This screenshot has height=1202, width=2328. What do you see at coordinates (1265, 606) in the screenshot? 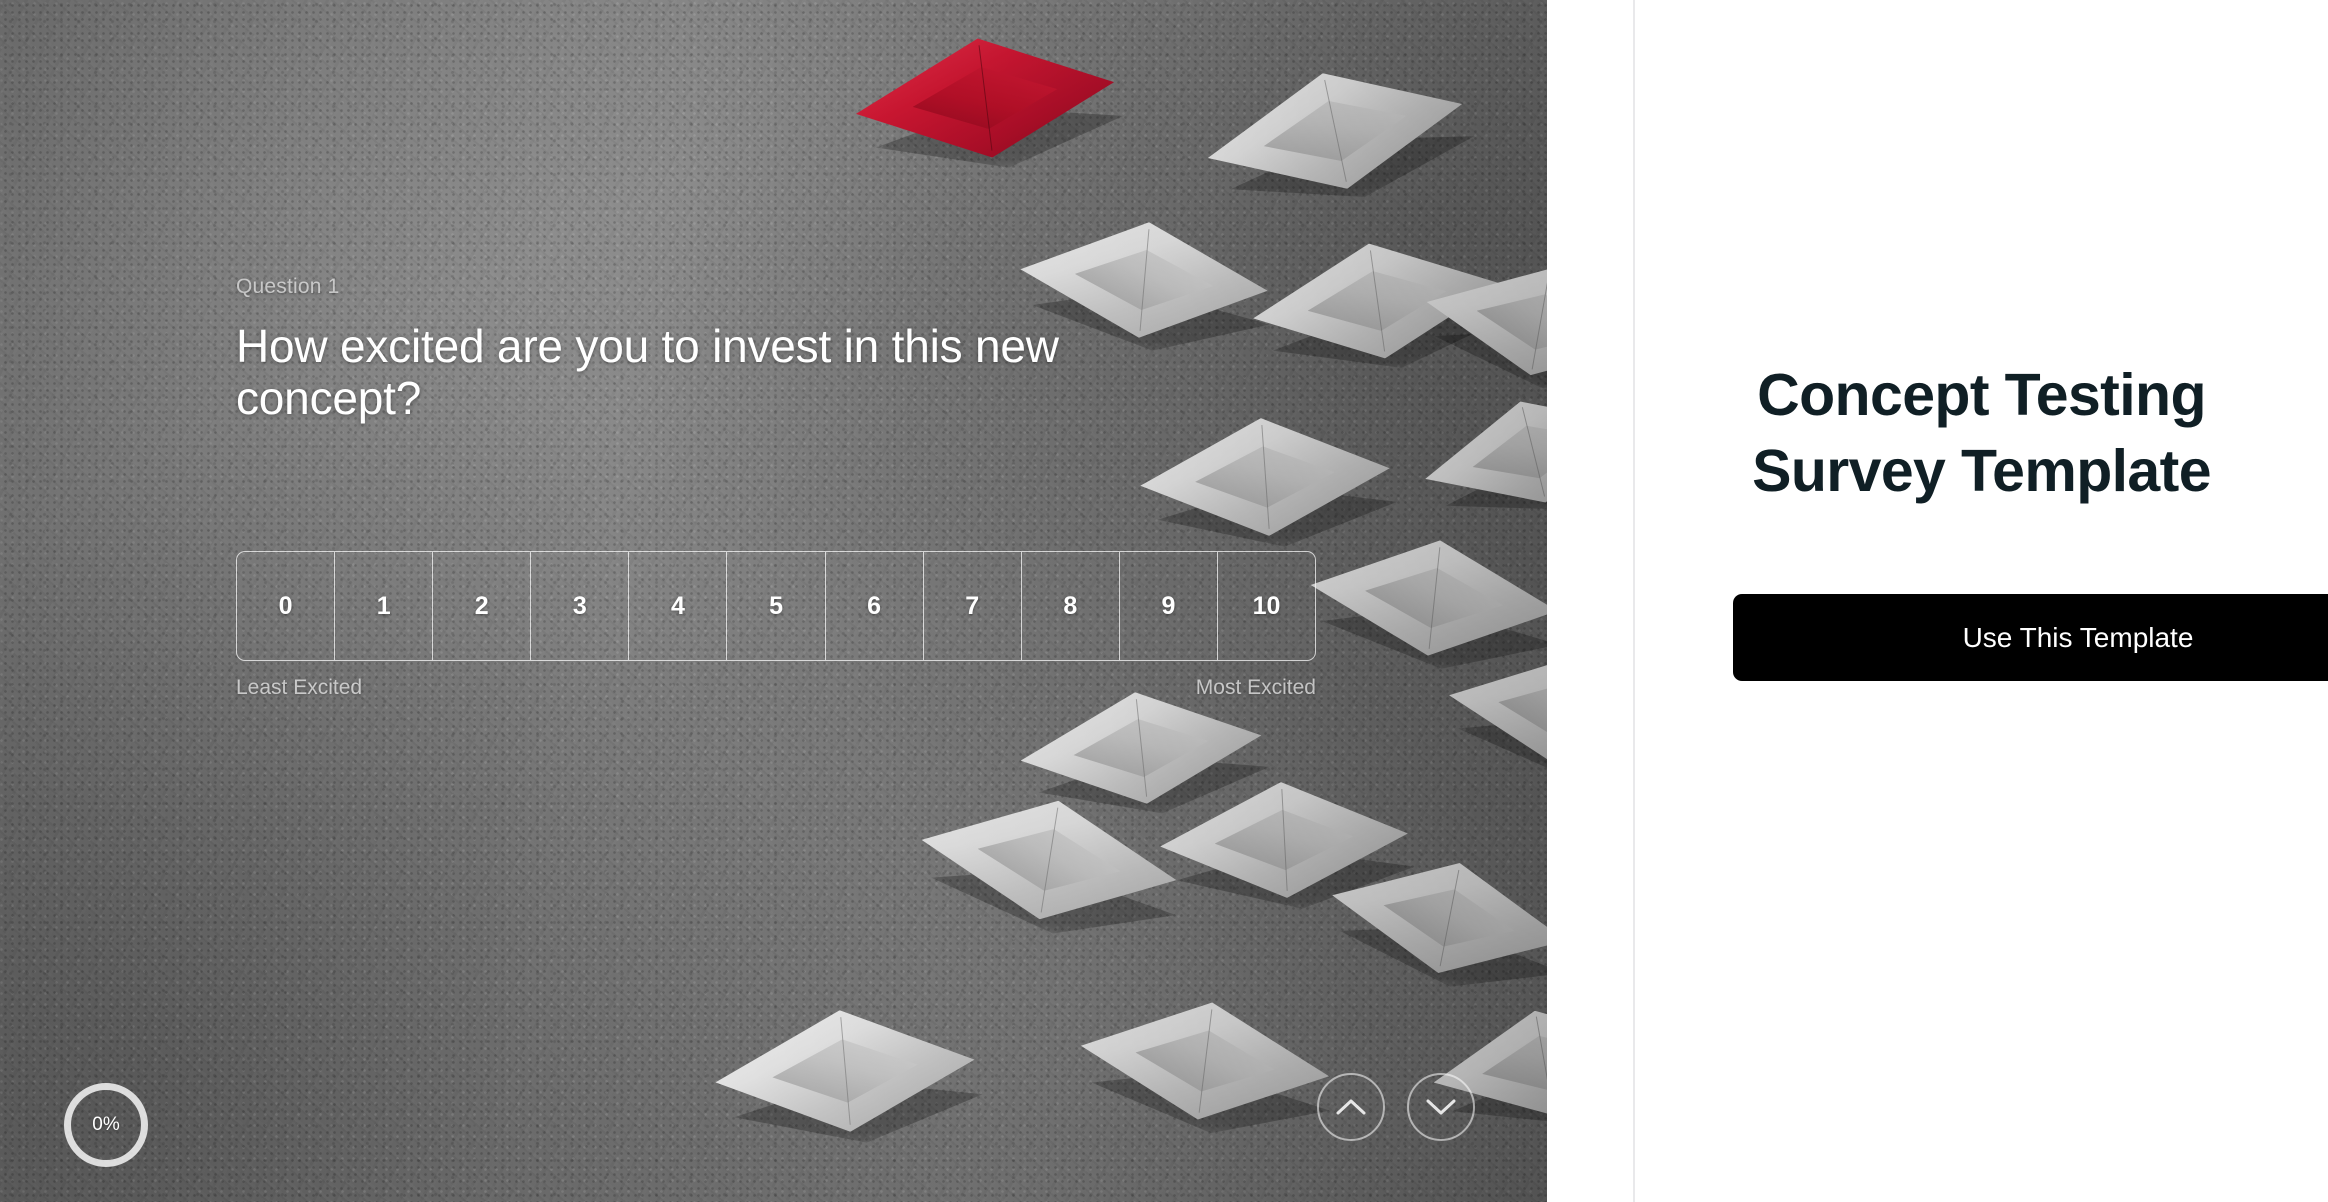
I see `rating-option-10: 10` at bounding box center [1265, 606].